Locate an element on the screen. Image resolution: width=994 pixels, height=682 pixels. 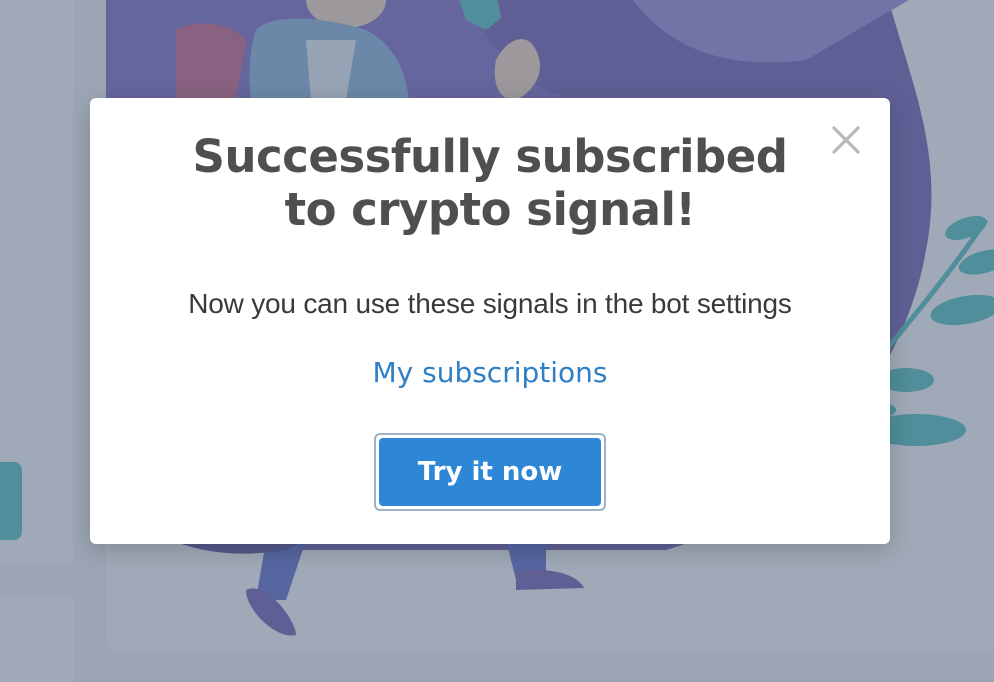
try-it-now-button: Try it now is located at coordinates (490, 472).